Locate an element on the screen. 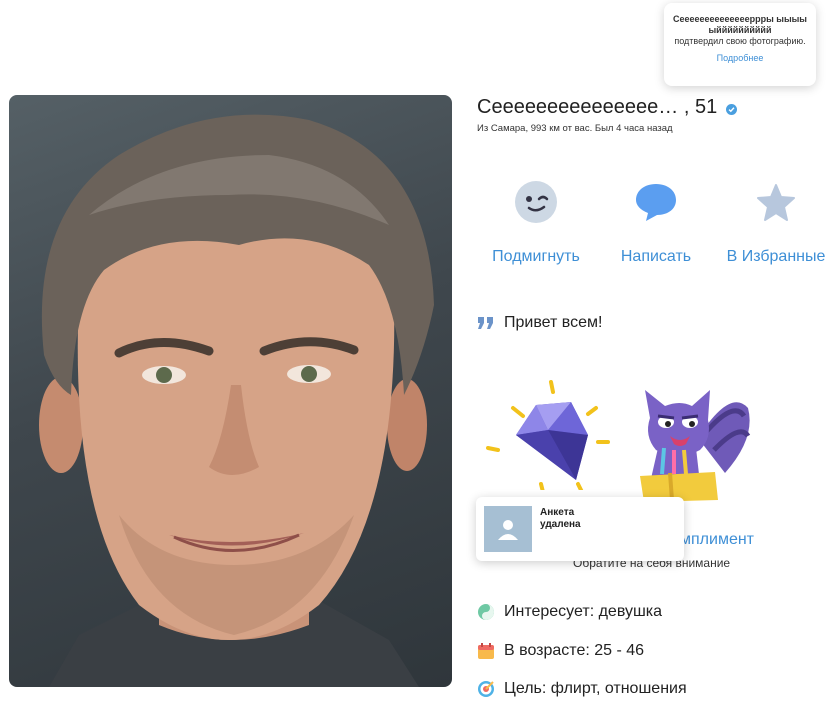 Image resolution: width=828 pixels, height=712 pixels. info-goal: Цель: флирт, отношения is located at coordinates (582, 689).